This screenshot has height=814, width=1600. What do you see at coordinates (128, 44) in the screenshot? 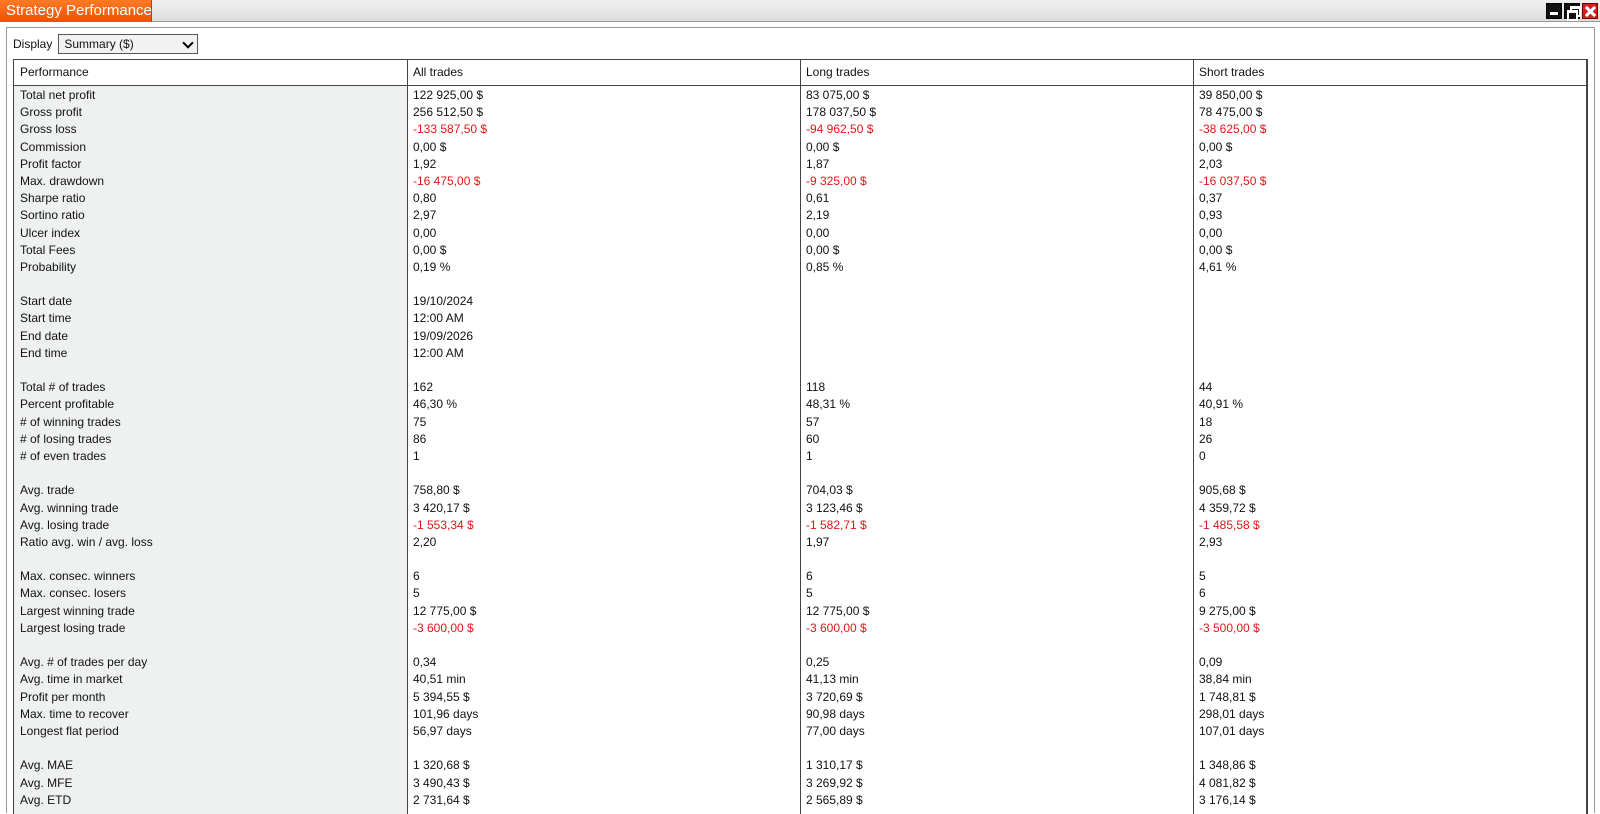
I see `display-select: Summary ($)` at bounding box center [128, 44].